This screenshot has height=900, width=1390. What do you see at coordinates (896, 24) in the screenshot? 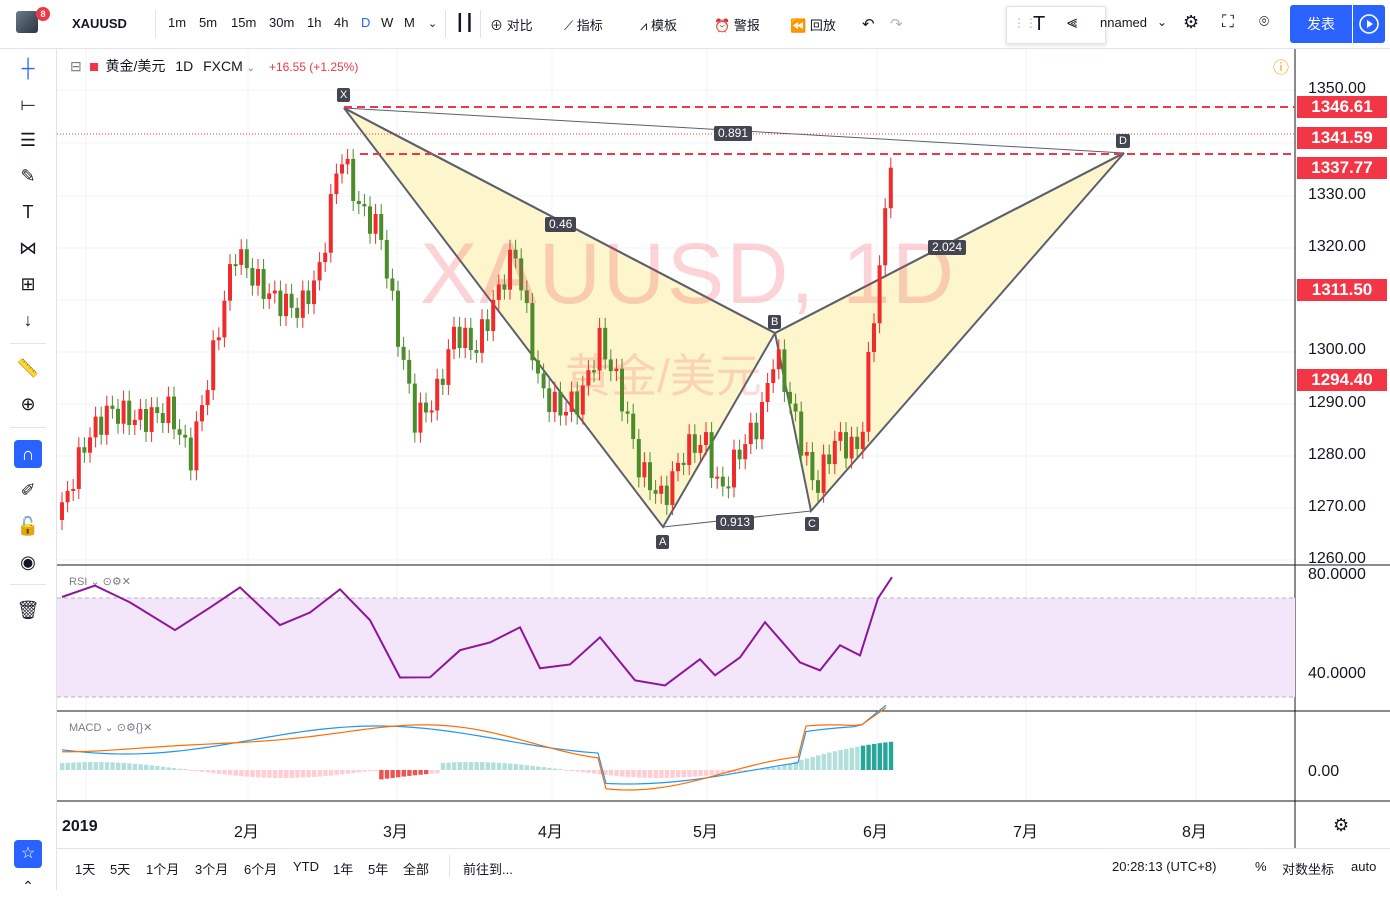
I see `redo-icon: ↷` at bounding box center [896, 24].